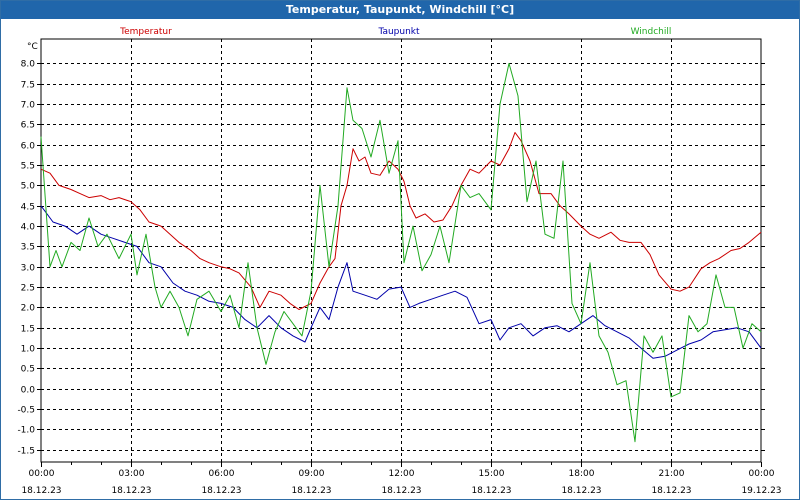 Image resolution: width=800 pixels, height=501 pixels. Describe the element at coordinates (26, 411) in the screenshot. I see `y-tick-label: -0.5` at that location.